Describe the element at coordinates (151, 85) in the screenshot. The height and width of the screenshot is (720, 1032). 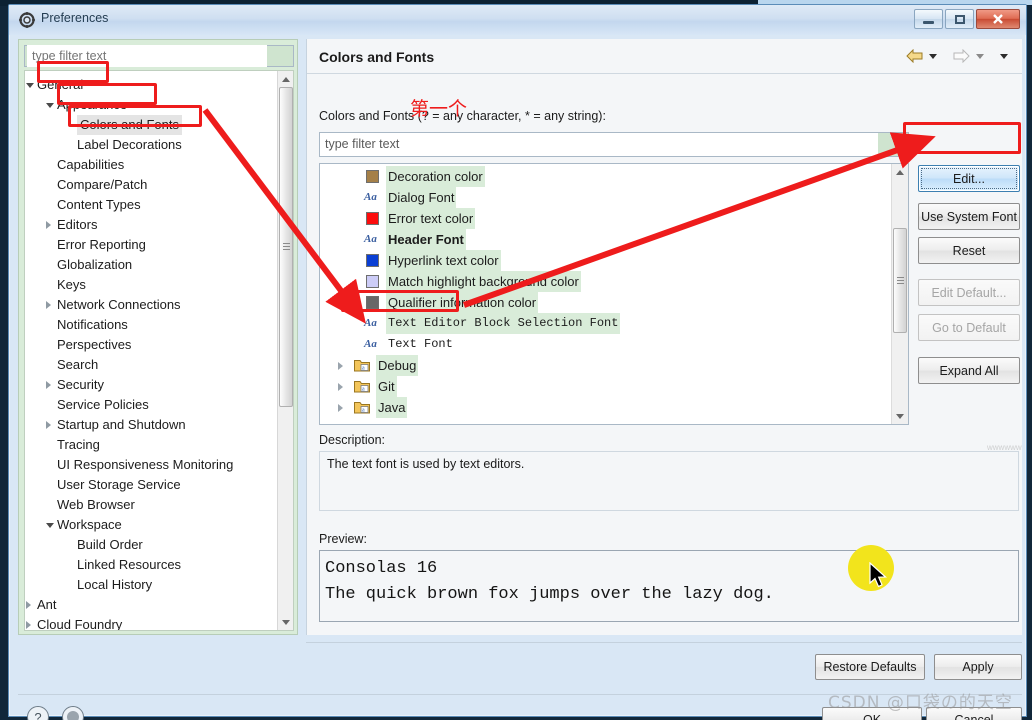
I see `tree-item-general: General` at that location.